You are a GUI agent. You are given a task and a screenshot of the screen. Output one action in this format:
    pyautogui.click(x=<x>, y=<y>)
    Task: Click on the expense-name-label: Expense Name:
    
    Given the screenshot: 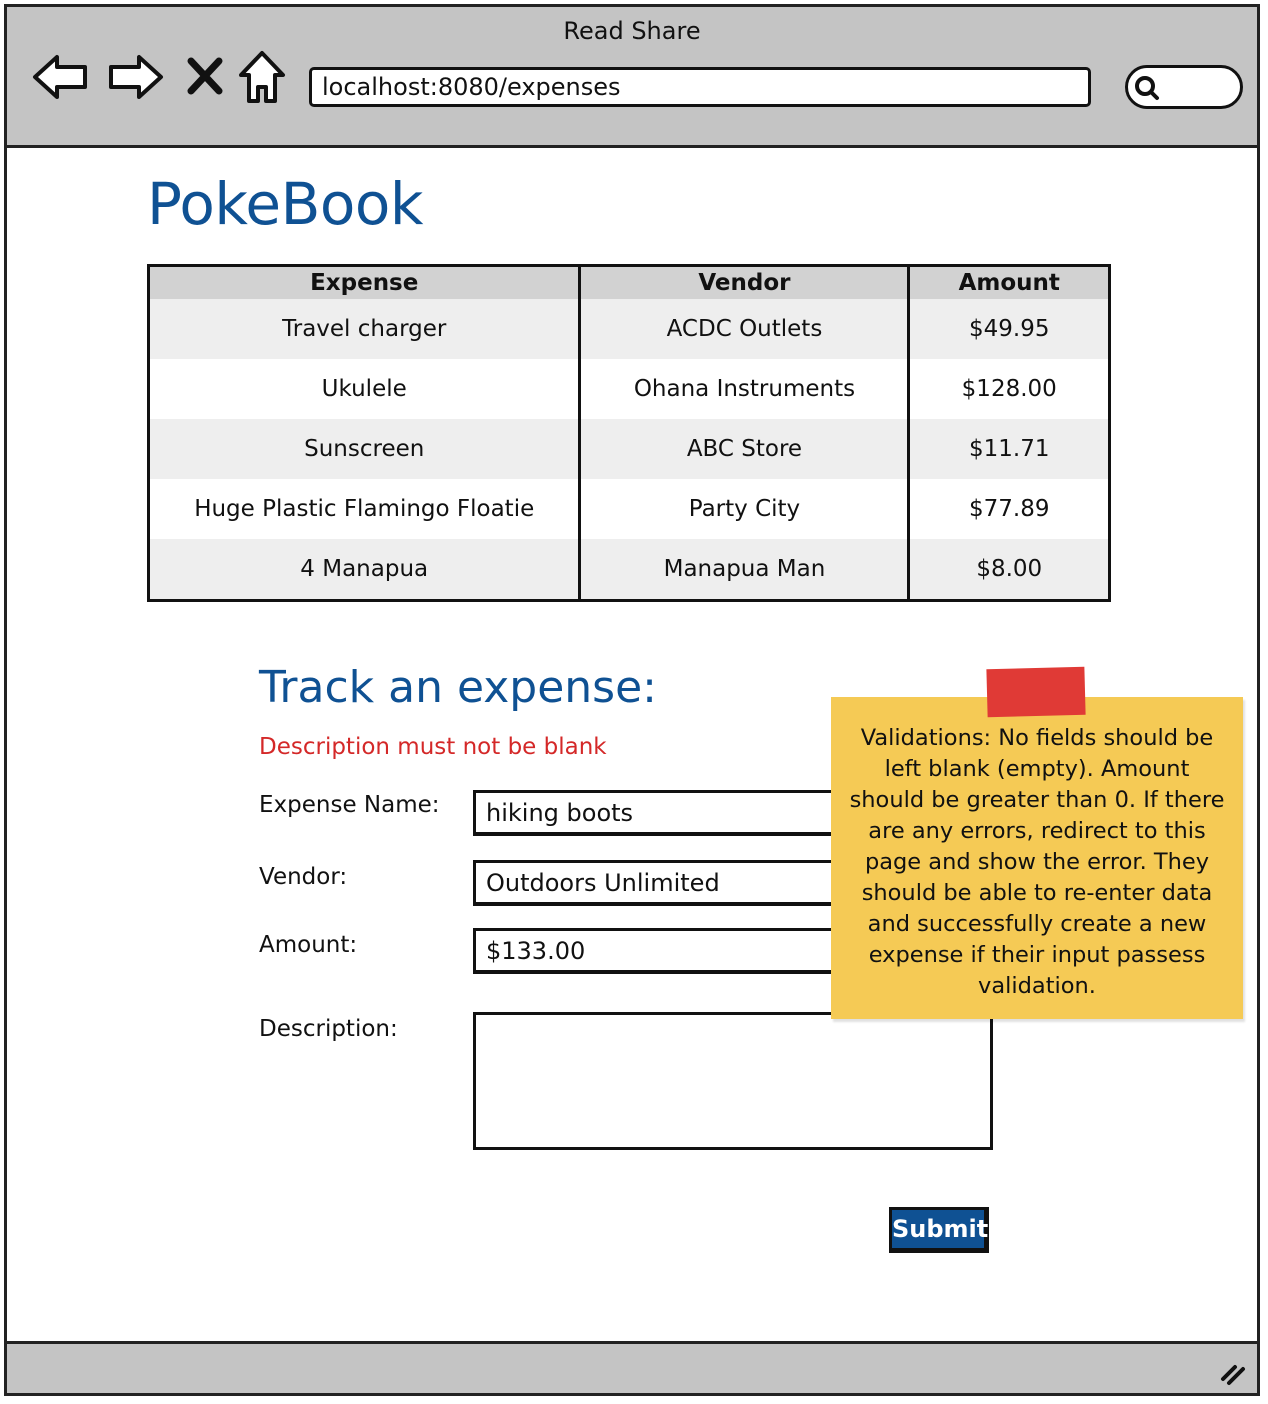 What is the action you would take?
    pyautogui.click(x=349, y=805)
    